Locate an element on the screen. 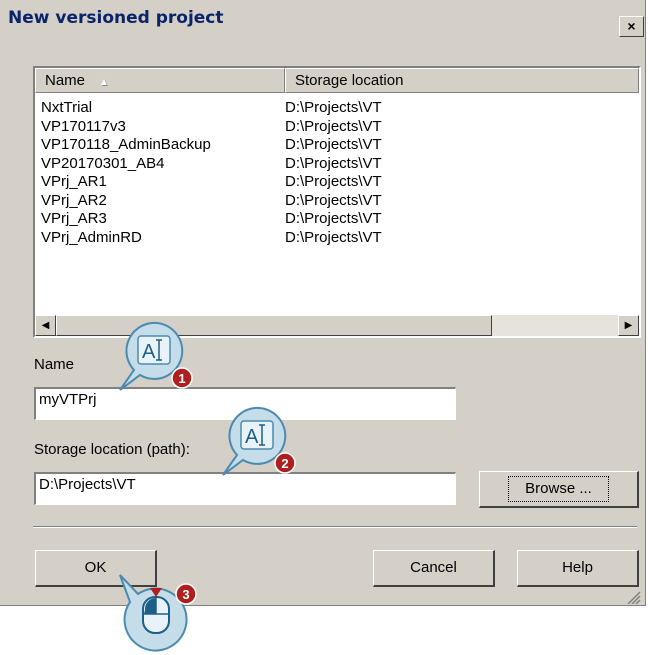 The width and height of the screenshot is (648, 655). list-item: NxtTrial D:\Projects\VT is located at coordinates (336, 108).